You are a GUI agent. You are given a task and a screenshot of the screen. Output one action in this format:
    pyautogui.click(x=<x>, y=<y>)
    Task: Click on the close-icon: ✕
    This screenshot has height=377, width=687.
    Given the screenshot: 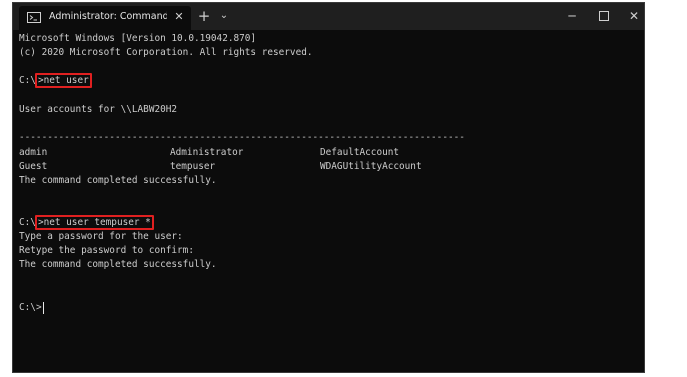 What is the action you would take?
    pyautogui.click(x=634, y=16)
    